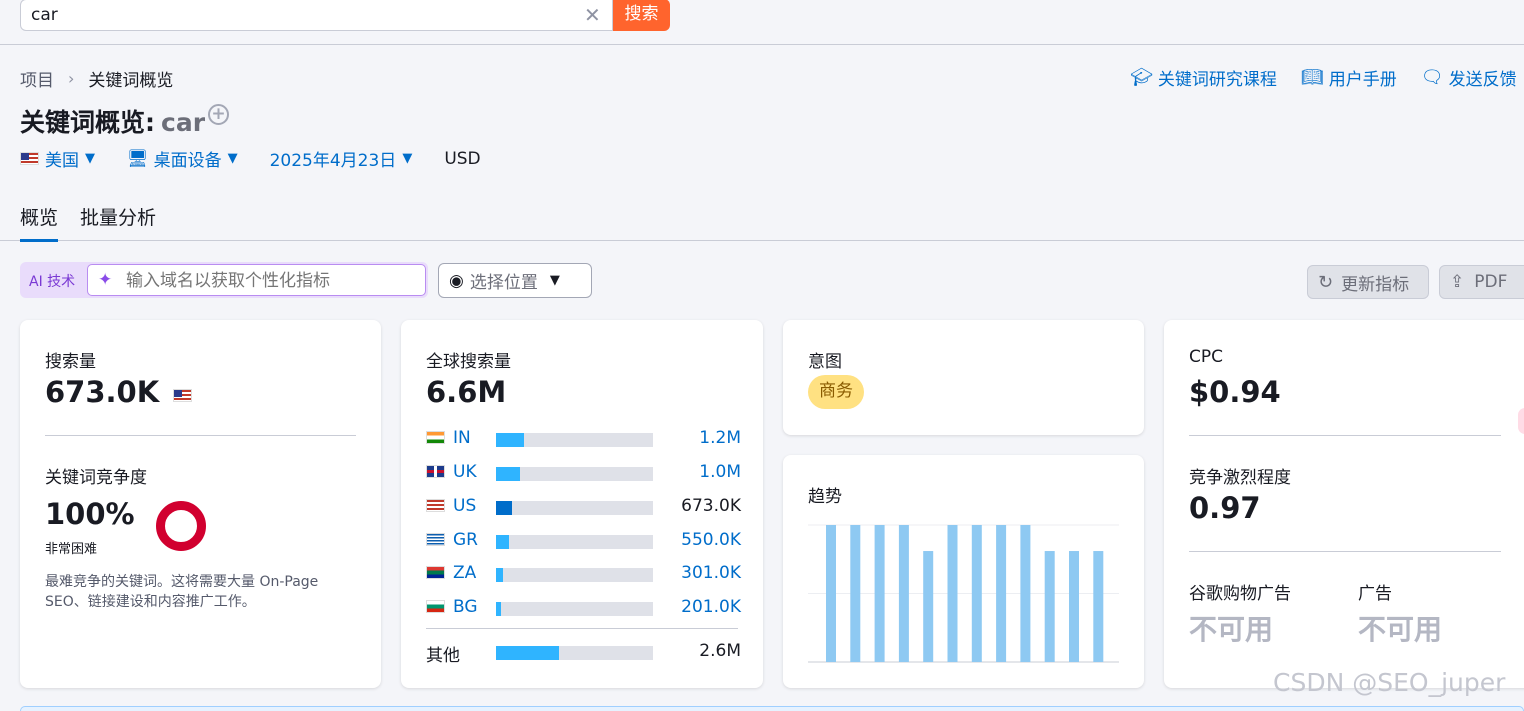 The image size is (1524, 711). I want to click on country-row-uk: UK 1.0M, so click(583, 472).